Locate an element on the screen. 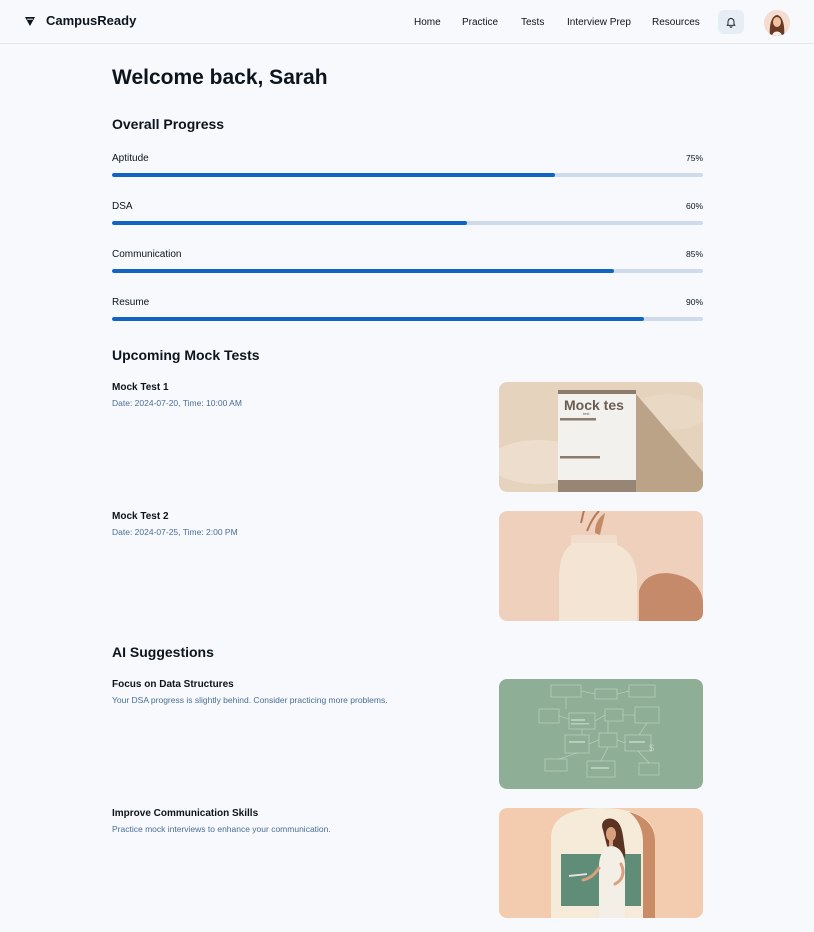  progress-communication: Communication 85% is located at coordinates (407, 264).